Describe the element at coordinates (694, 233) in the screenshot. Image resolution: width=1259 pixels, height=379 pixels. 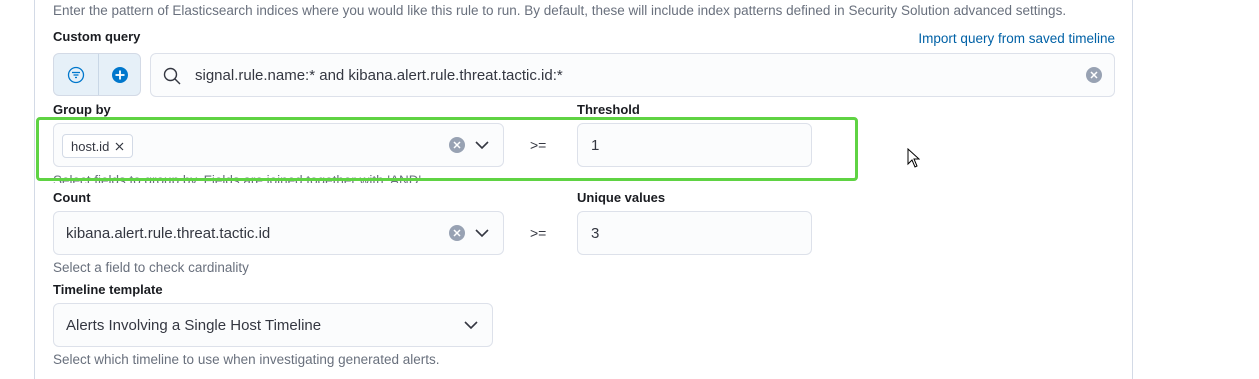
I see `unique-values-input: 3` at that location.